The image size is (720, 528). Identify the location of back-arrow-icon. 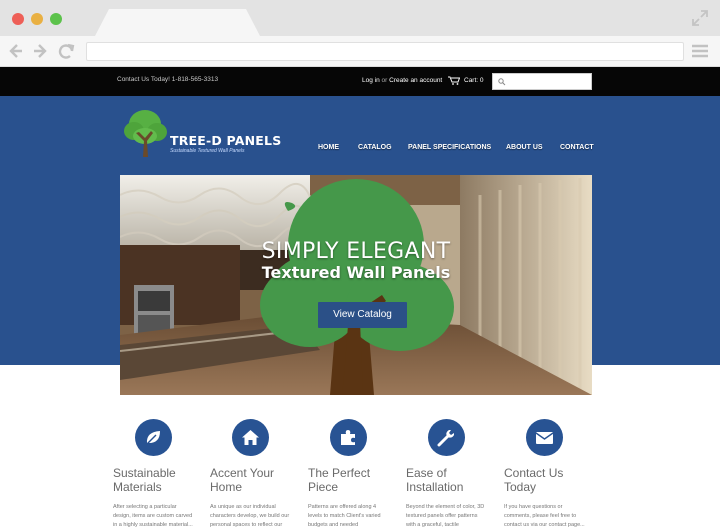
(16, 51).